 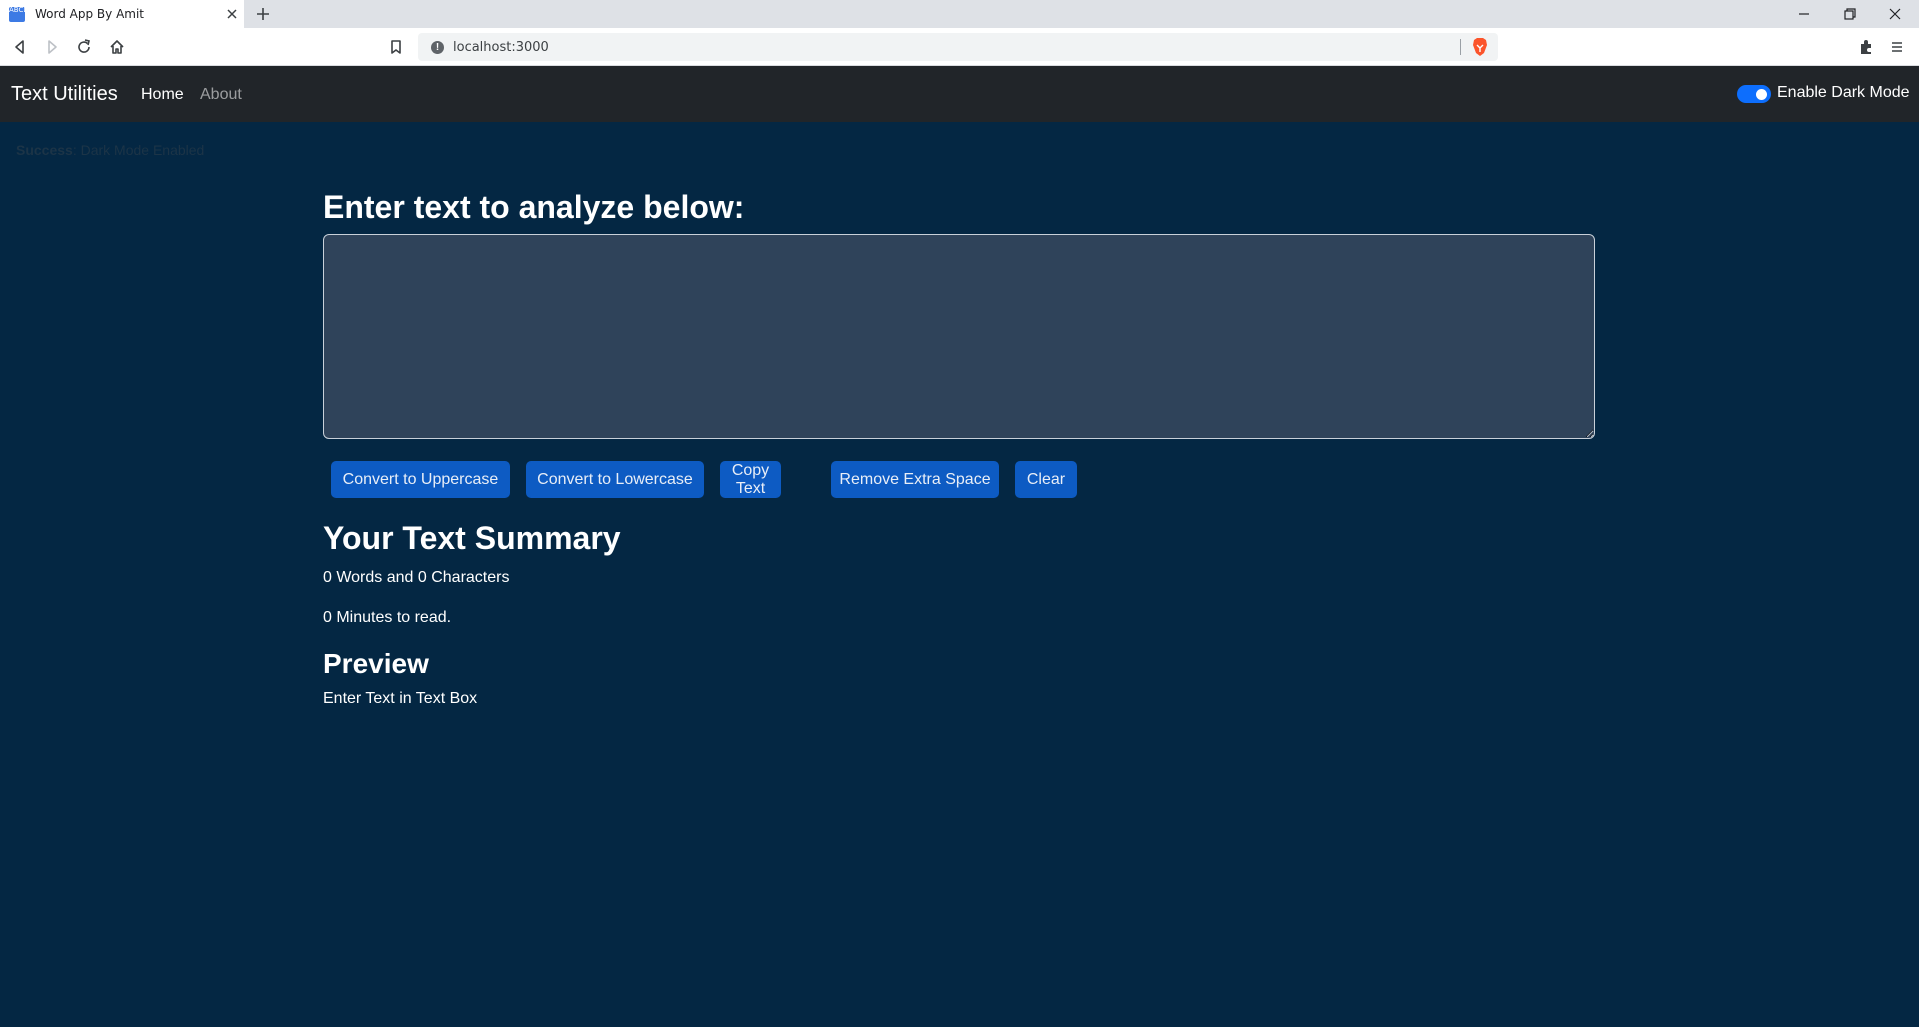 What do you see at coordinates (117, 47) in the screenshot?
I see `home-icon` at bounding box center [117, 47].